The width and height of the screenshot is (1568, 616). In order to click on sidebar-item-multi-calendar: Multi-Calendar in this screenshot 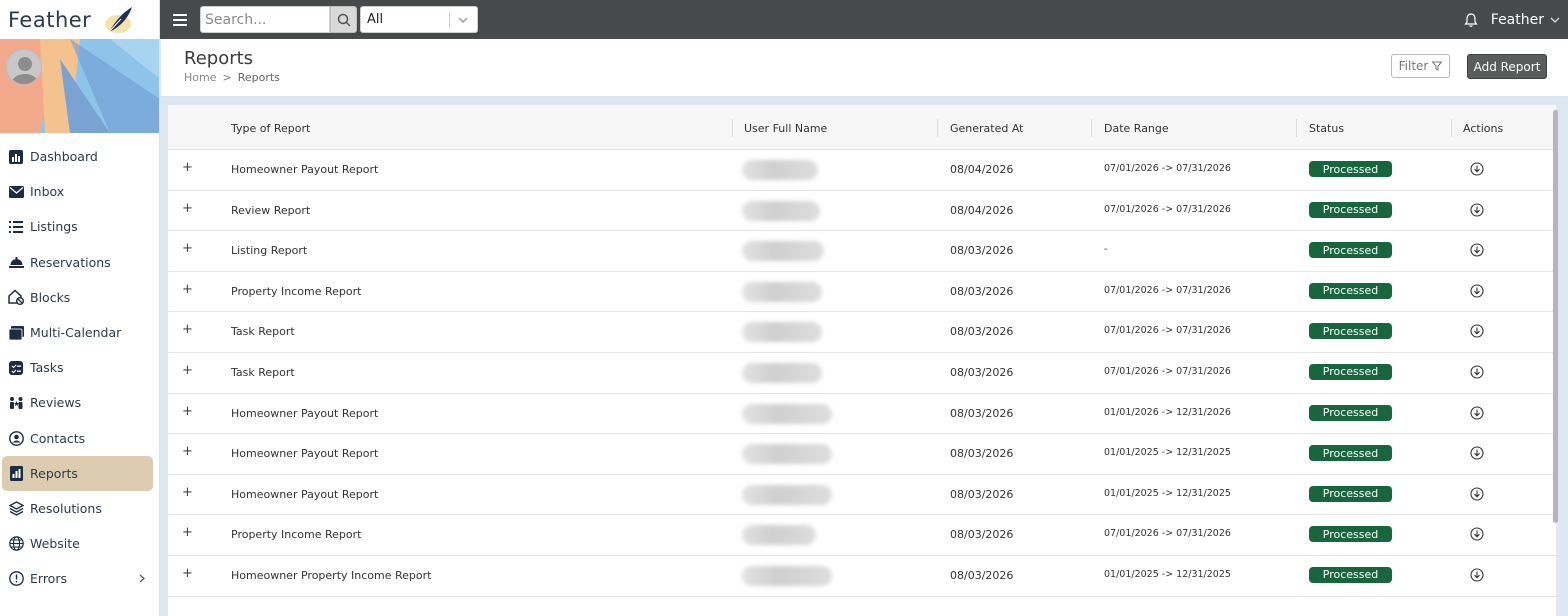, I will do `click(76, 332)`.